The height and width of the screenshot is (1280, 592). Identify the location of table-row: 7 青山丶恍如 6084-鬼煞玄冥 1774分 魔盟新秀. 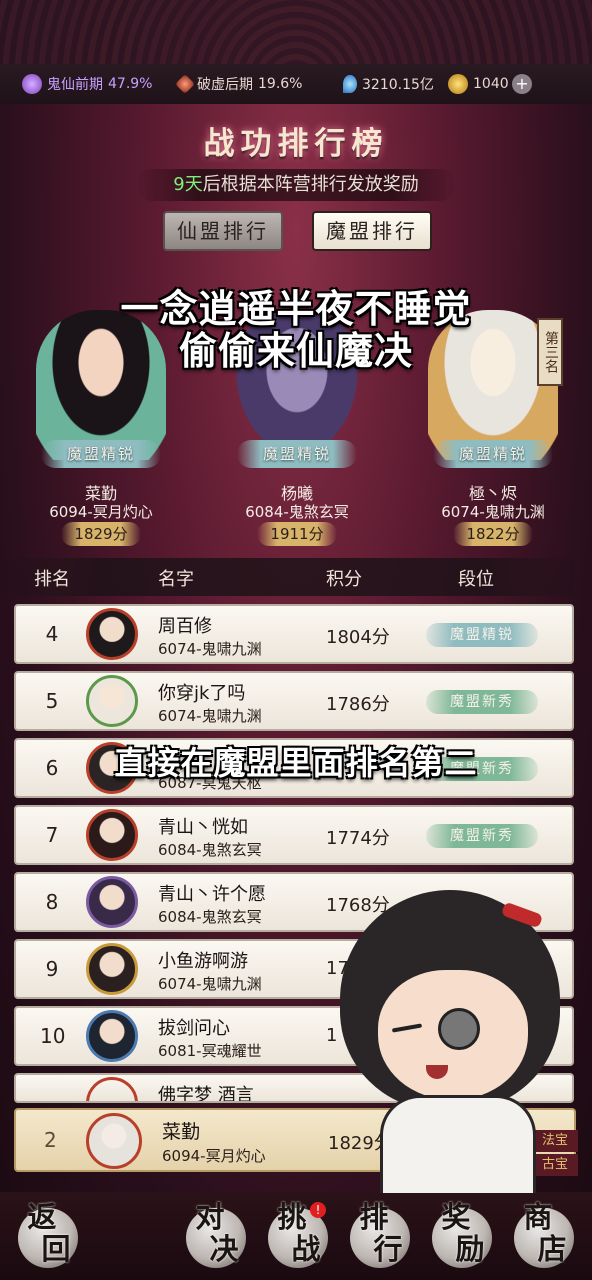
(294, 835).